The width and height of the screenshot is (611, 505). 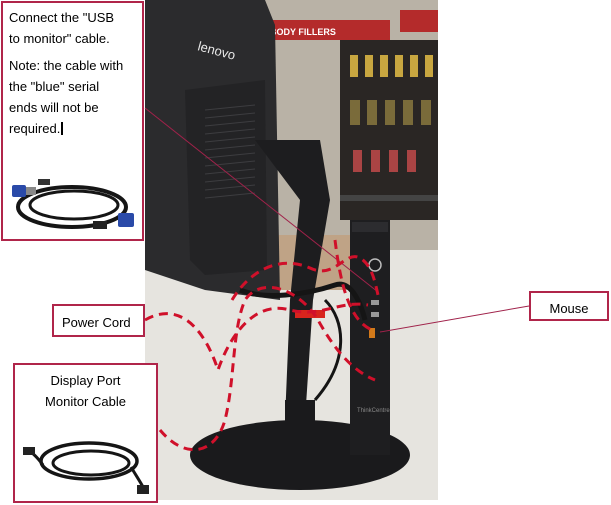 What do you see at coordinates (73, 204) in the screenshot?
I see `usb-cable-image` at bounding box center [73, 204].